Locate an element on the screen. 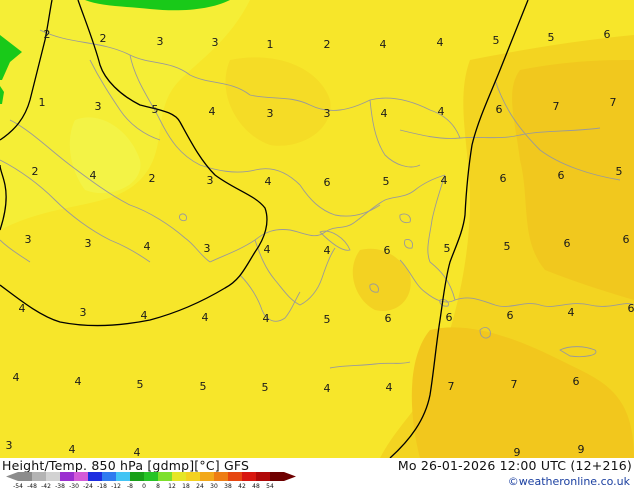 The image size is (634, 490). scale-tick-label: -12 is located at coordinates (116, 486).